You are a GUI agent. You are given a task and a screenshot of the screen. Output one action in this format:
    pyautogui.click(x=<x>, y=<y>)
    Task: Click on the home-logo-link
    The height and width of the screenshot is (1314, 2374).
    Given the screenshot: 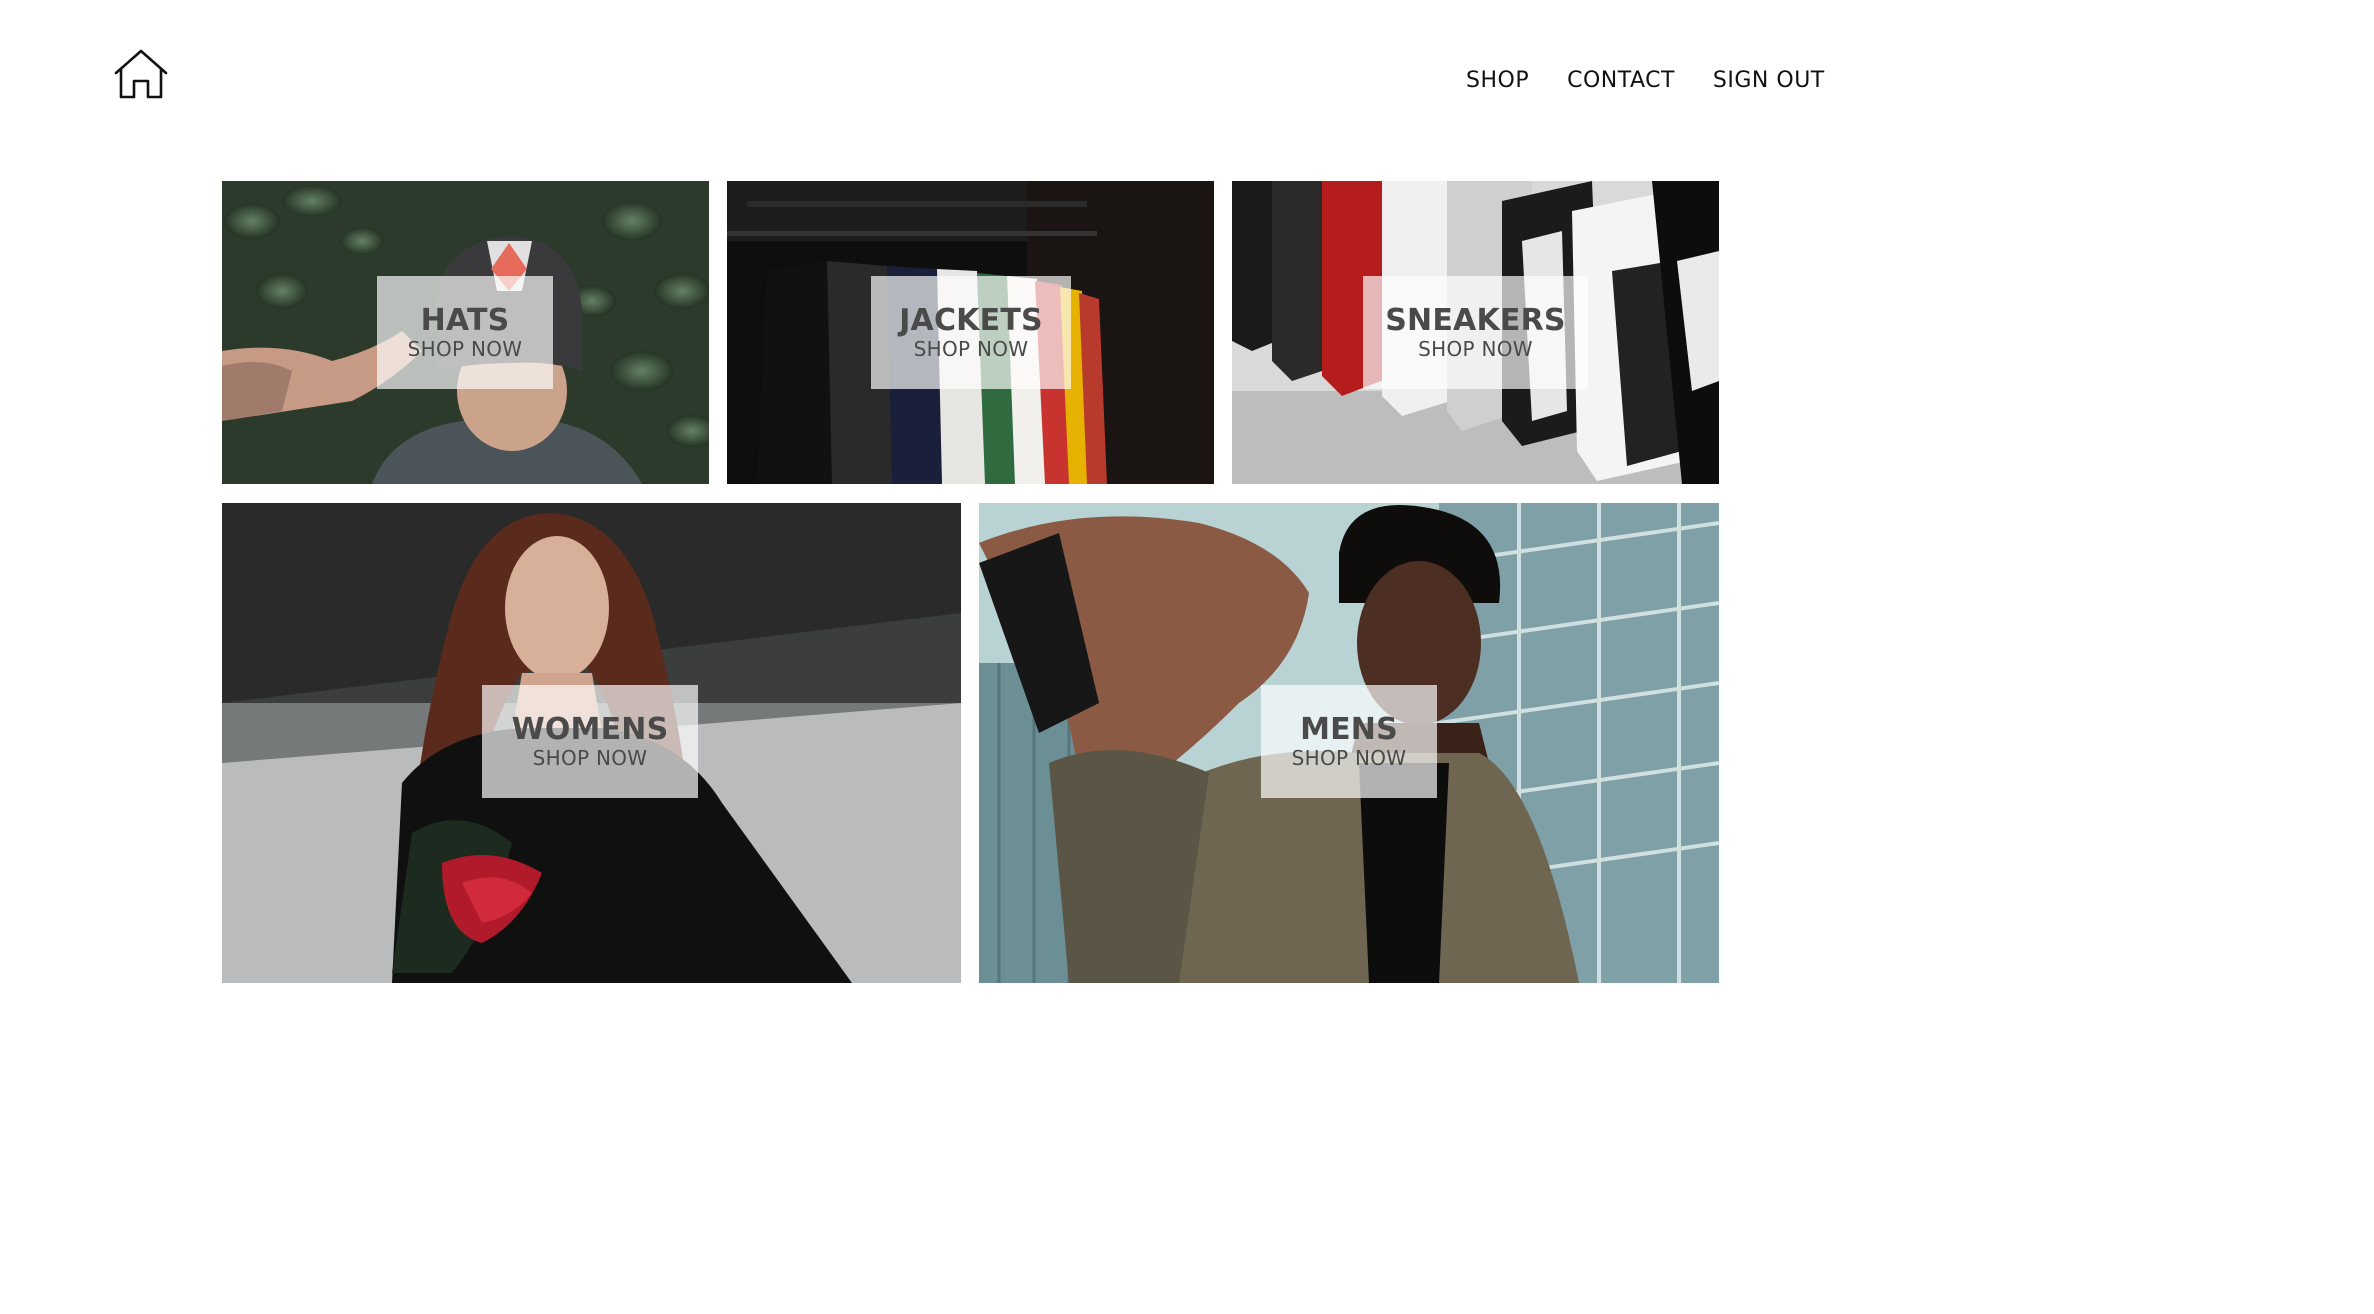 What is the action you would take?
    pyautogui.click(x=141, y=74)
    